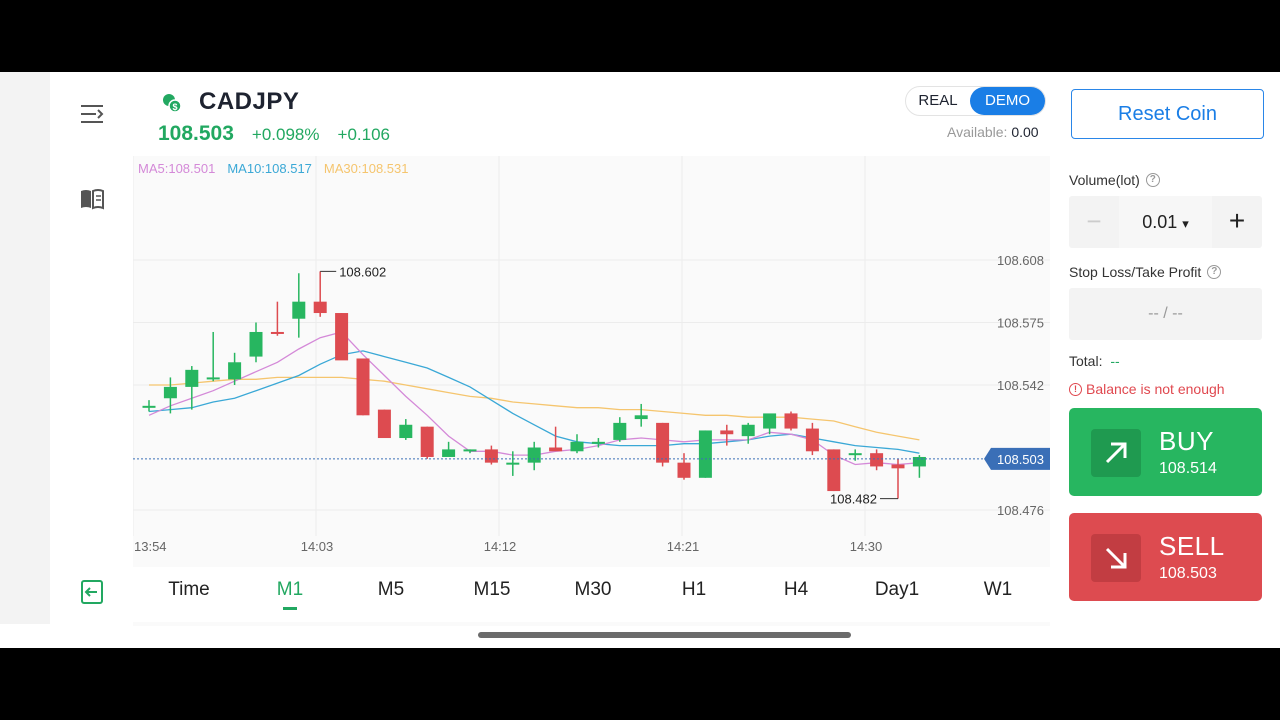 This screenshot has width=1280, height=720. I want to click on sell-label: SELL, so click(1192, 546).